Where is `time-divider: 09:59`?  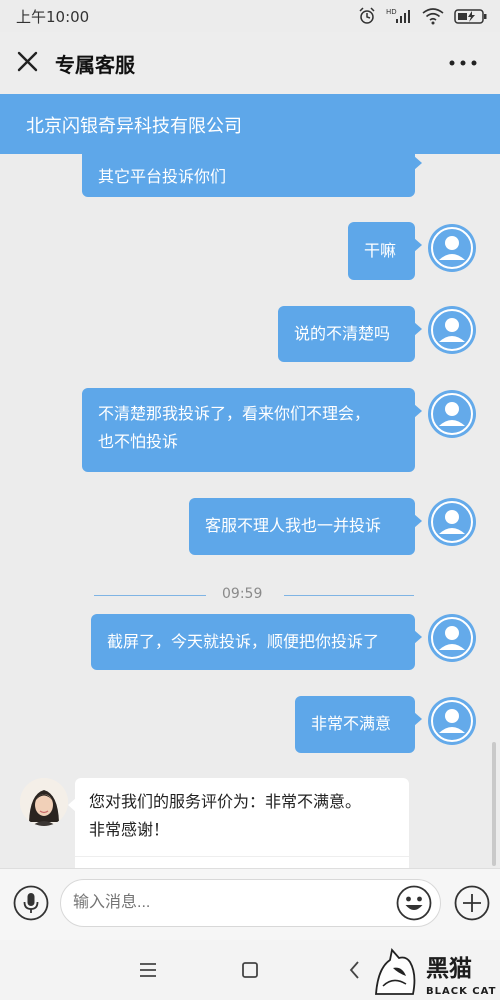
time-divider: 09:59 is located at coordinates (250, 595).